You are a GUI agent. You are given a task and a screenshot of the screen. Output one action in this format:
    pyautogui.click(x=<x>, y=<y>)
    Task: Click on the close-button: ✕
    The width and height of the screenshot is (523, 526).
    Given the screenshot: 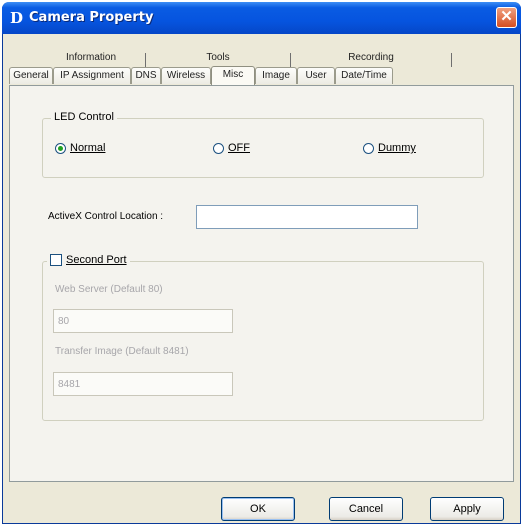 What is the action you would take?
    pyautogui.click(x=506, y=17)
    